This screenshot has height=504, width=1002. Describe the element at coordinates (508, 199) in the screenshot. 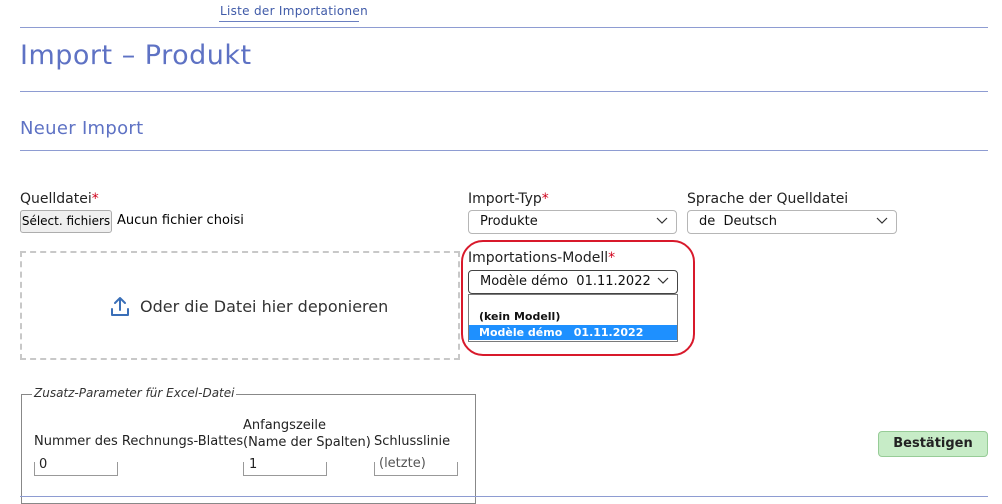

I see `import-type-label: Import-Typ*` at that location.